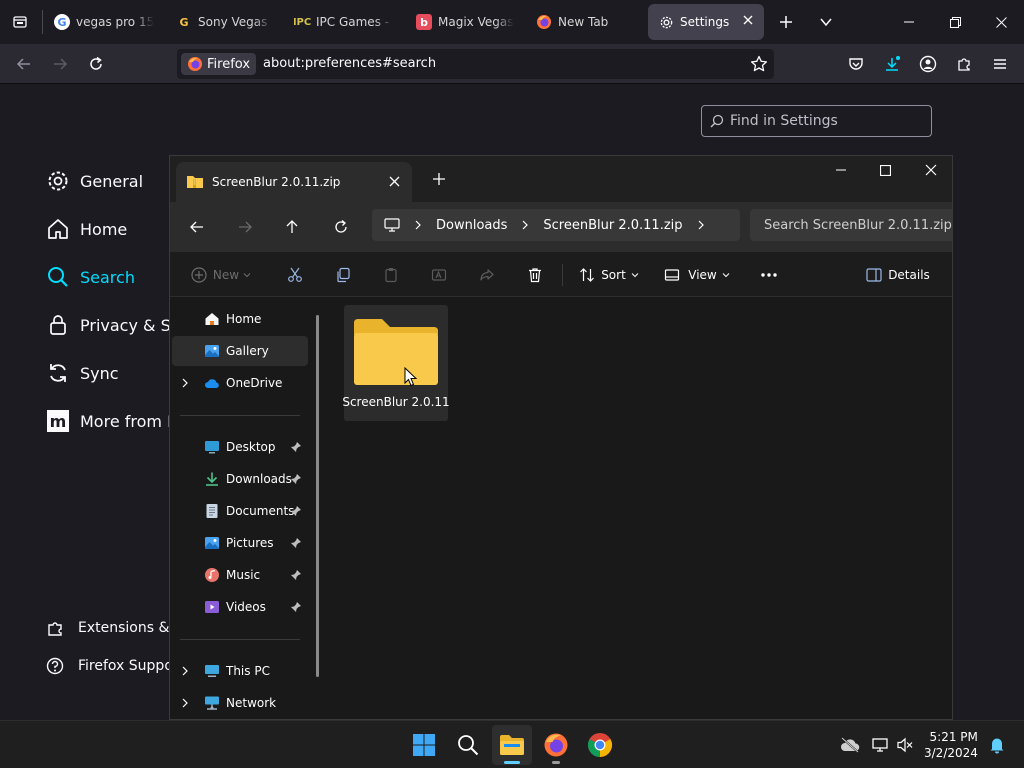 This screenshot has height=768, width=1024. What do you see at coordinates (240, 543) in the screenshot?
I see `nav-item-pictures: Pictures` at bounding box center [240, 543].